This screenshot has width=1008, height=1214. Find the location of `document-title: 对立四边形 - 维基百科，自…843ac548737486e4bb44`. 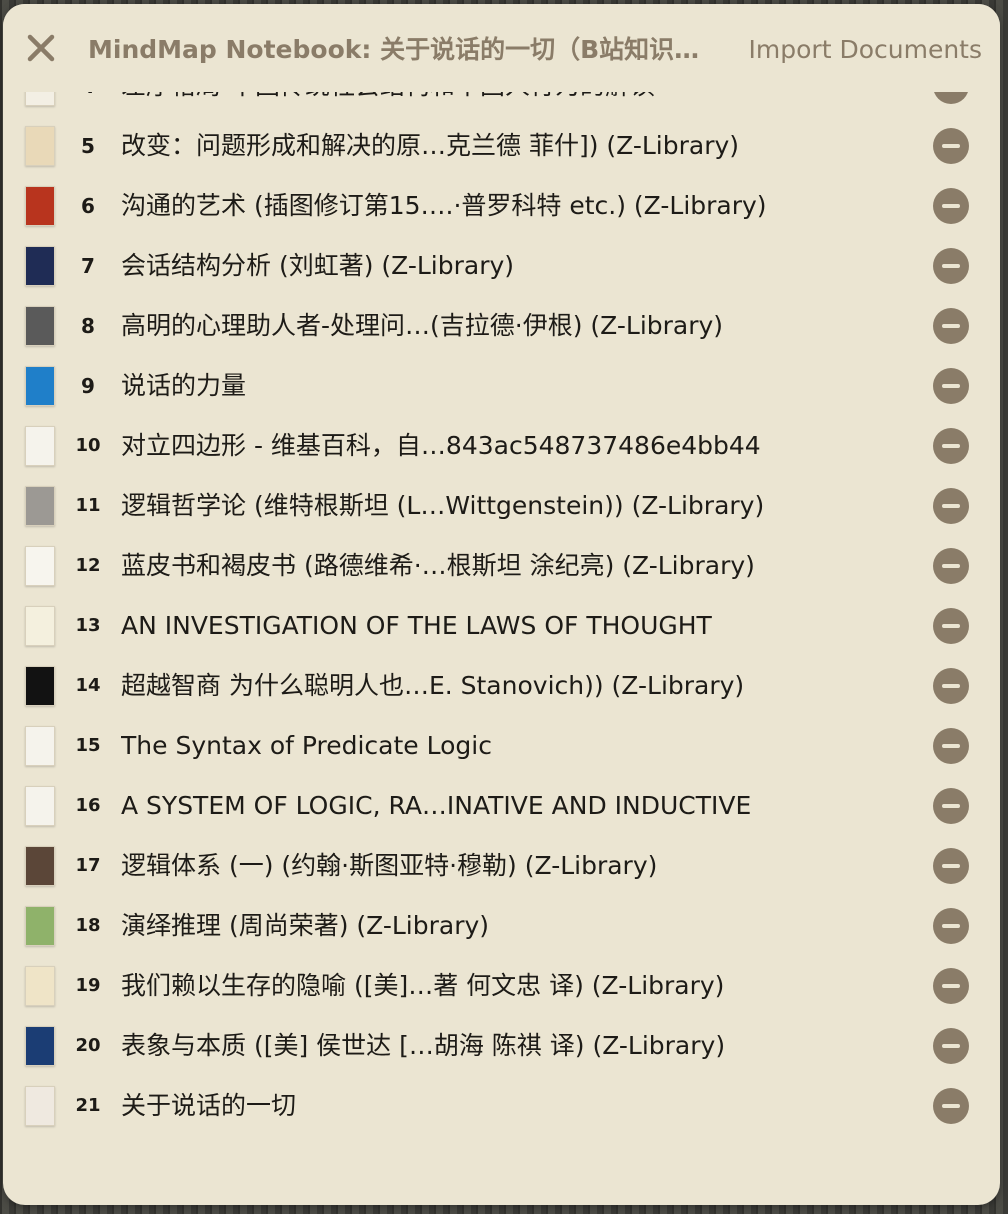

document-title: 对立四边形 - 维基百科，自…843ac548737486e4bb44 is located at coordinates (521, 446).